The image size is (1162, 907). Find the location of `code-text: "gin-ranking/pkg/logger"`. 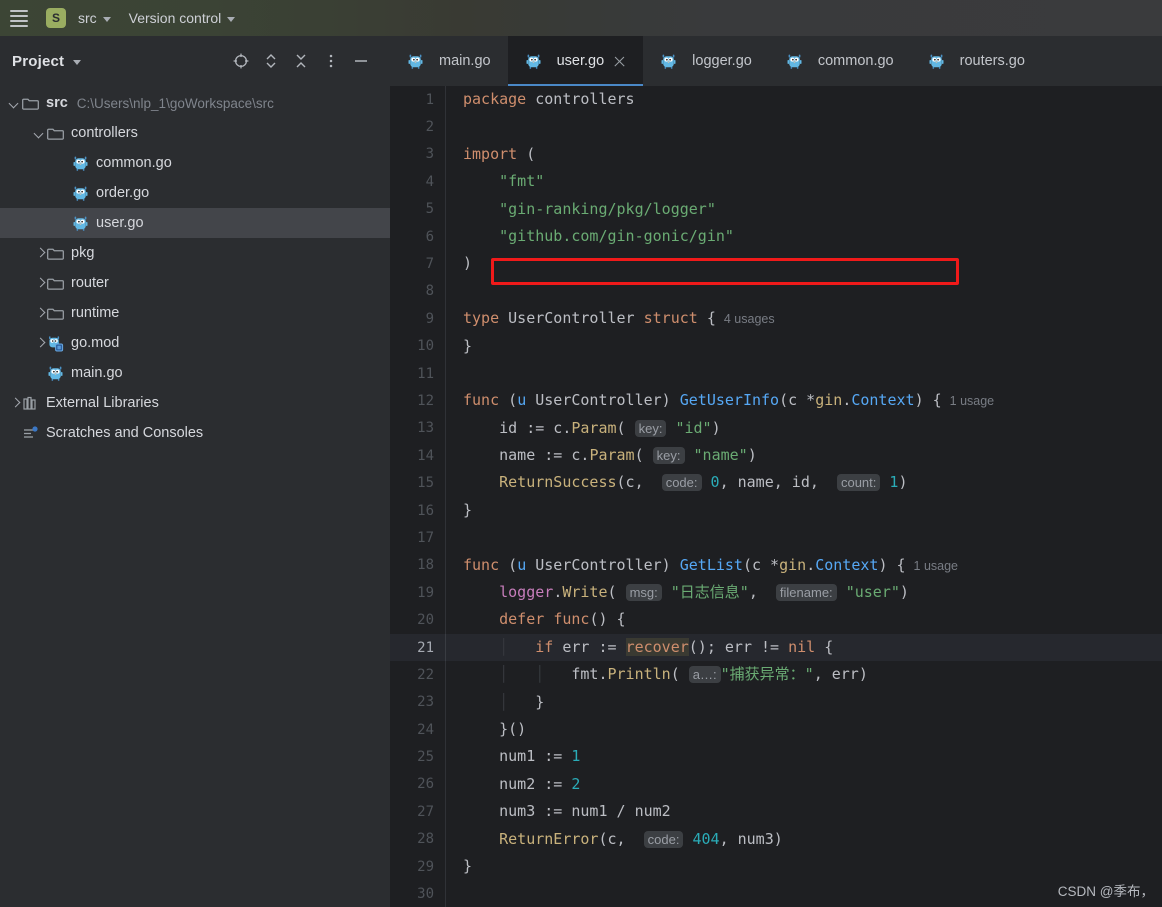

code-text: "gin-ranking/pkg/logger" is located at coordinates (803, 209).